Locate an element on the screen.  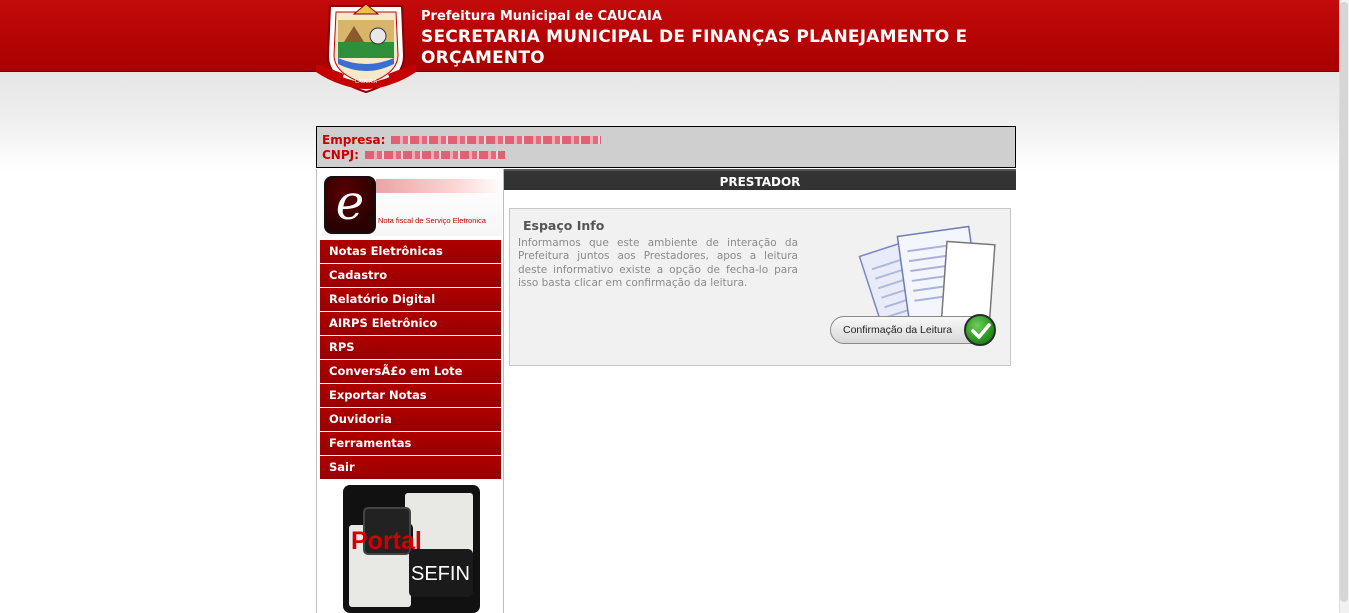
menu-item-exportar-notas: Exportar Notas is located at coordinates (410, 395).